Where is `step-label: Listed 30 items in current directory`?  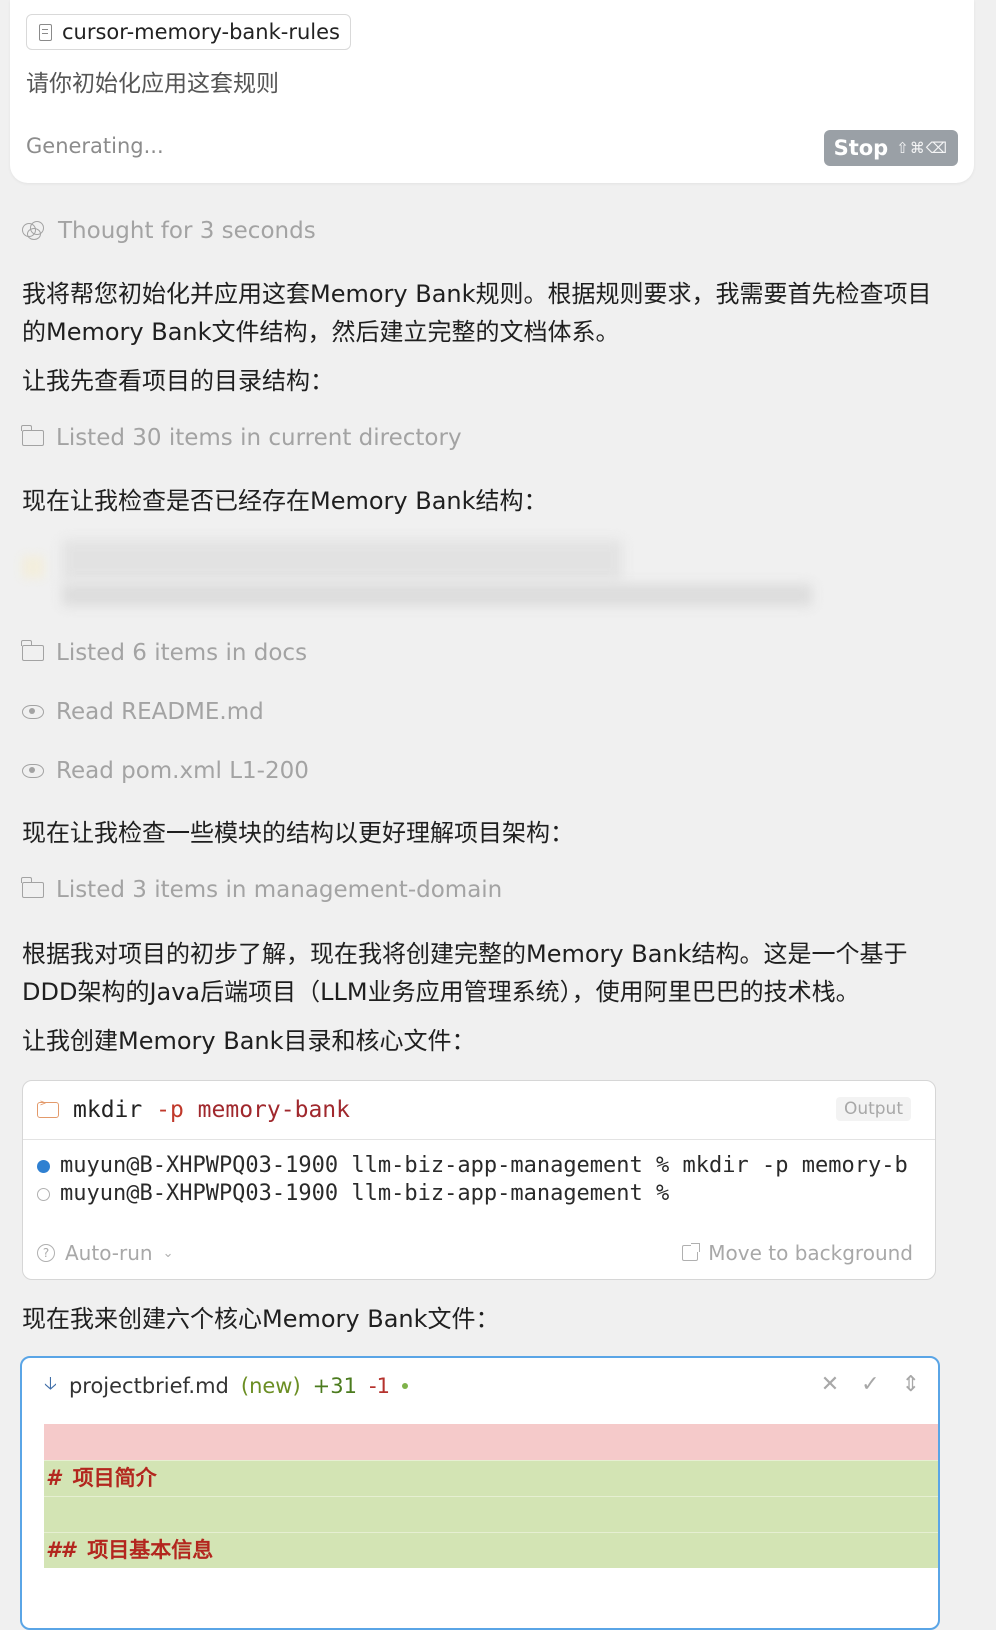
step-label: Listed 30 items in current directory is located at coordinates (259, 438).